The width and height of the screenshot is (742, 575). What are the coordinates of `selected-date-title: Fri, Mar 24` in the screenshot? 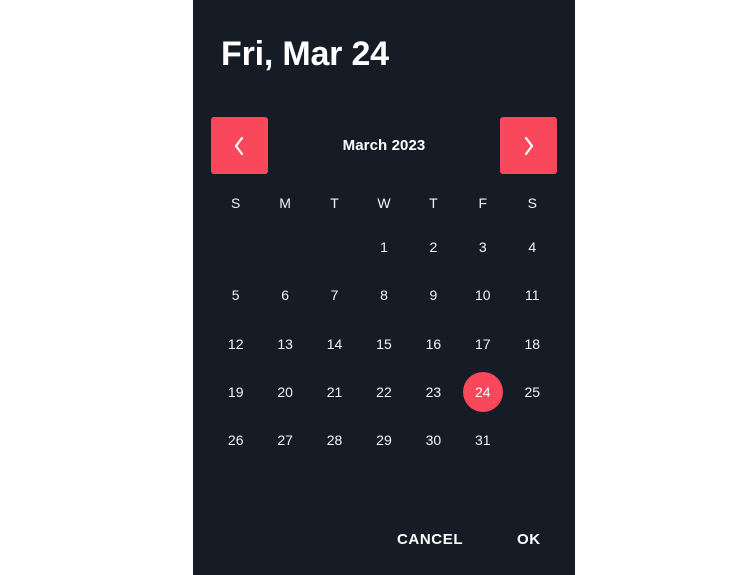 It's located at (305, 54).